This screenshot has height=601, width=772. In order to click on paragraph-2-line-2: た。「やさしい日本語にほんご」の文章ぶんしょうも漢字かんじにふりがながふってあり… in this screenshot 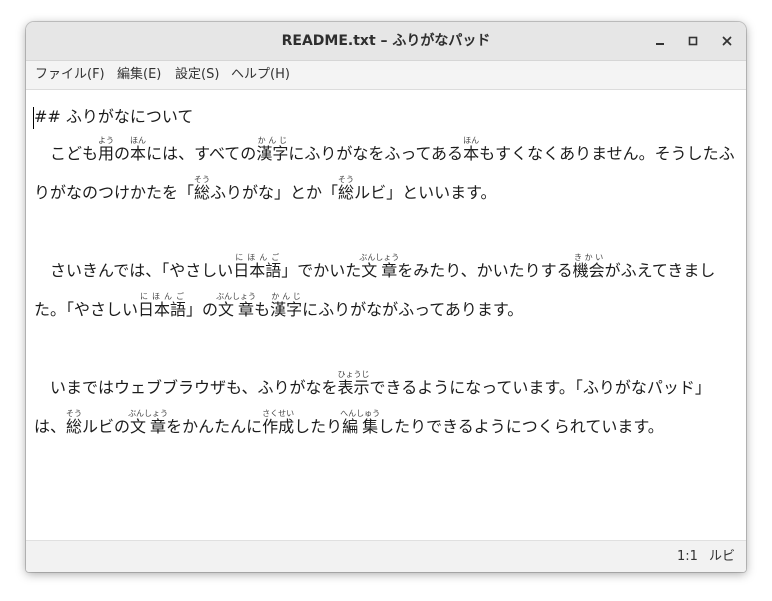, I will do `click(278, 306)`.